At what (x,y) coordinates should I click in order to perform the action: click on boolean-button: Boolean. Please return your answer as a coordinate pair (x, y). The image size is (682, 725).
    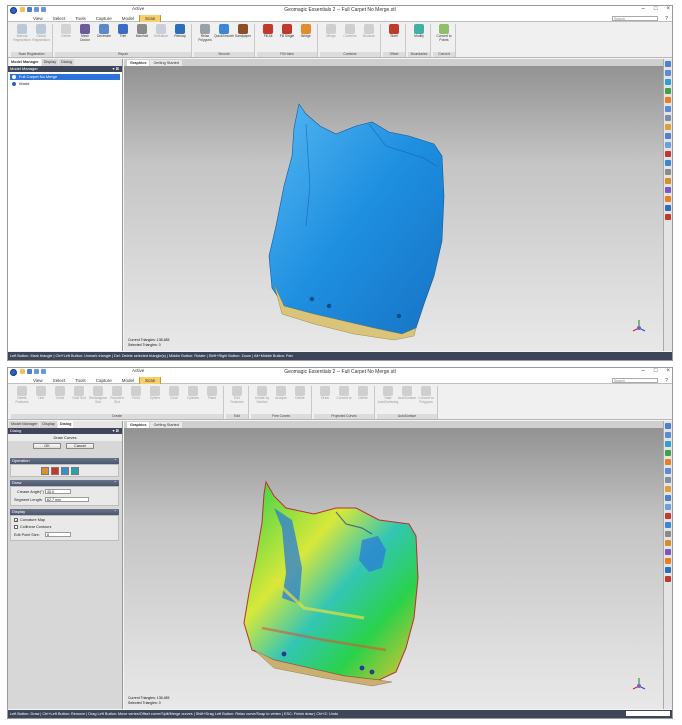
    Looking at the image, I should click on (369, 38).